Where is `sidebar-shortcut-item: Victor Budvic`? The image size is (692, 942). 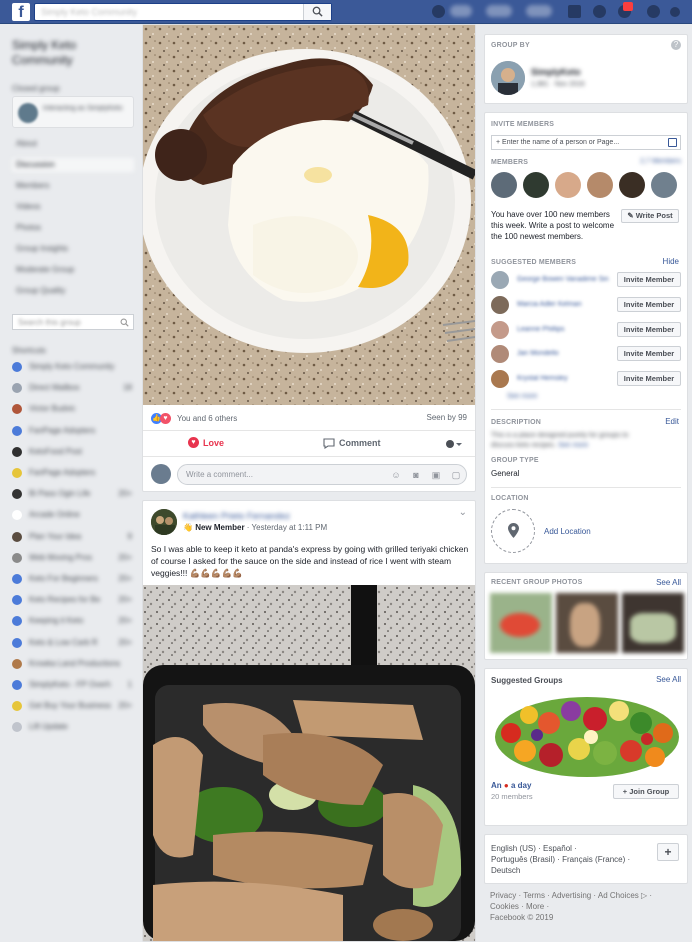
sidebar-shortcut-item: Victor Budvic is located at coordinates (73, 409).